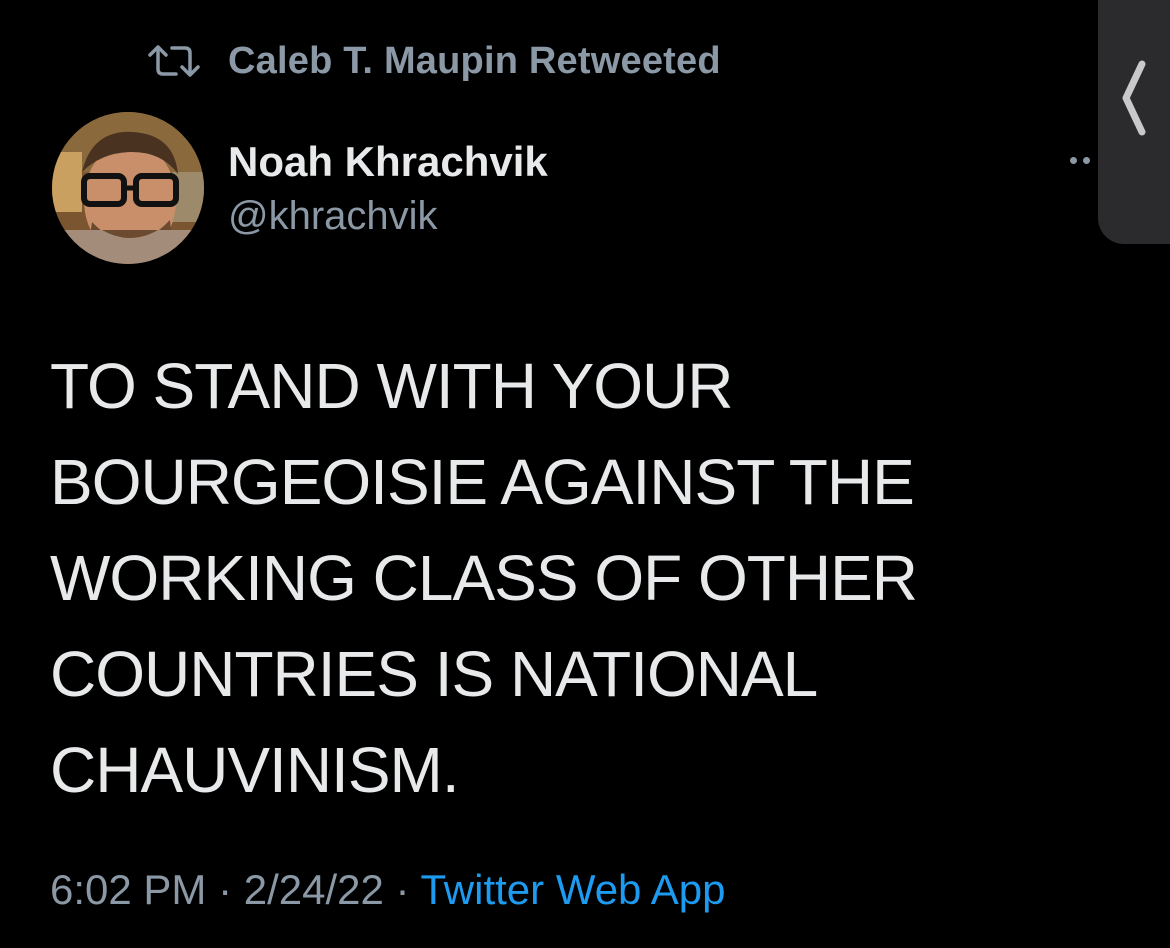 This screenshot has height=948, width=1170. I want to click on tweet-text-line: BOURGEOISIE AGAINST THE, so click(482, 482).